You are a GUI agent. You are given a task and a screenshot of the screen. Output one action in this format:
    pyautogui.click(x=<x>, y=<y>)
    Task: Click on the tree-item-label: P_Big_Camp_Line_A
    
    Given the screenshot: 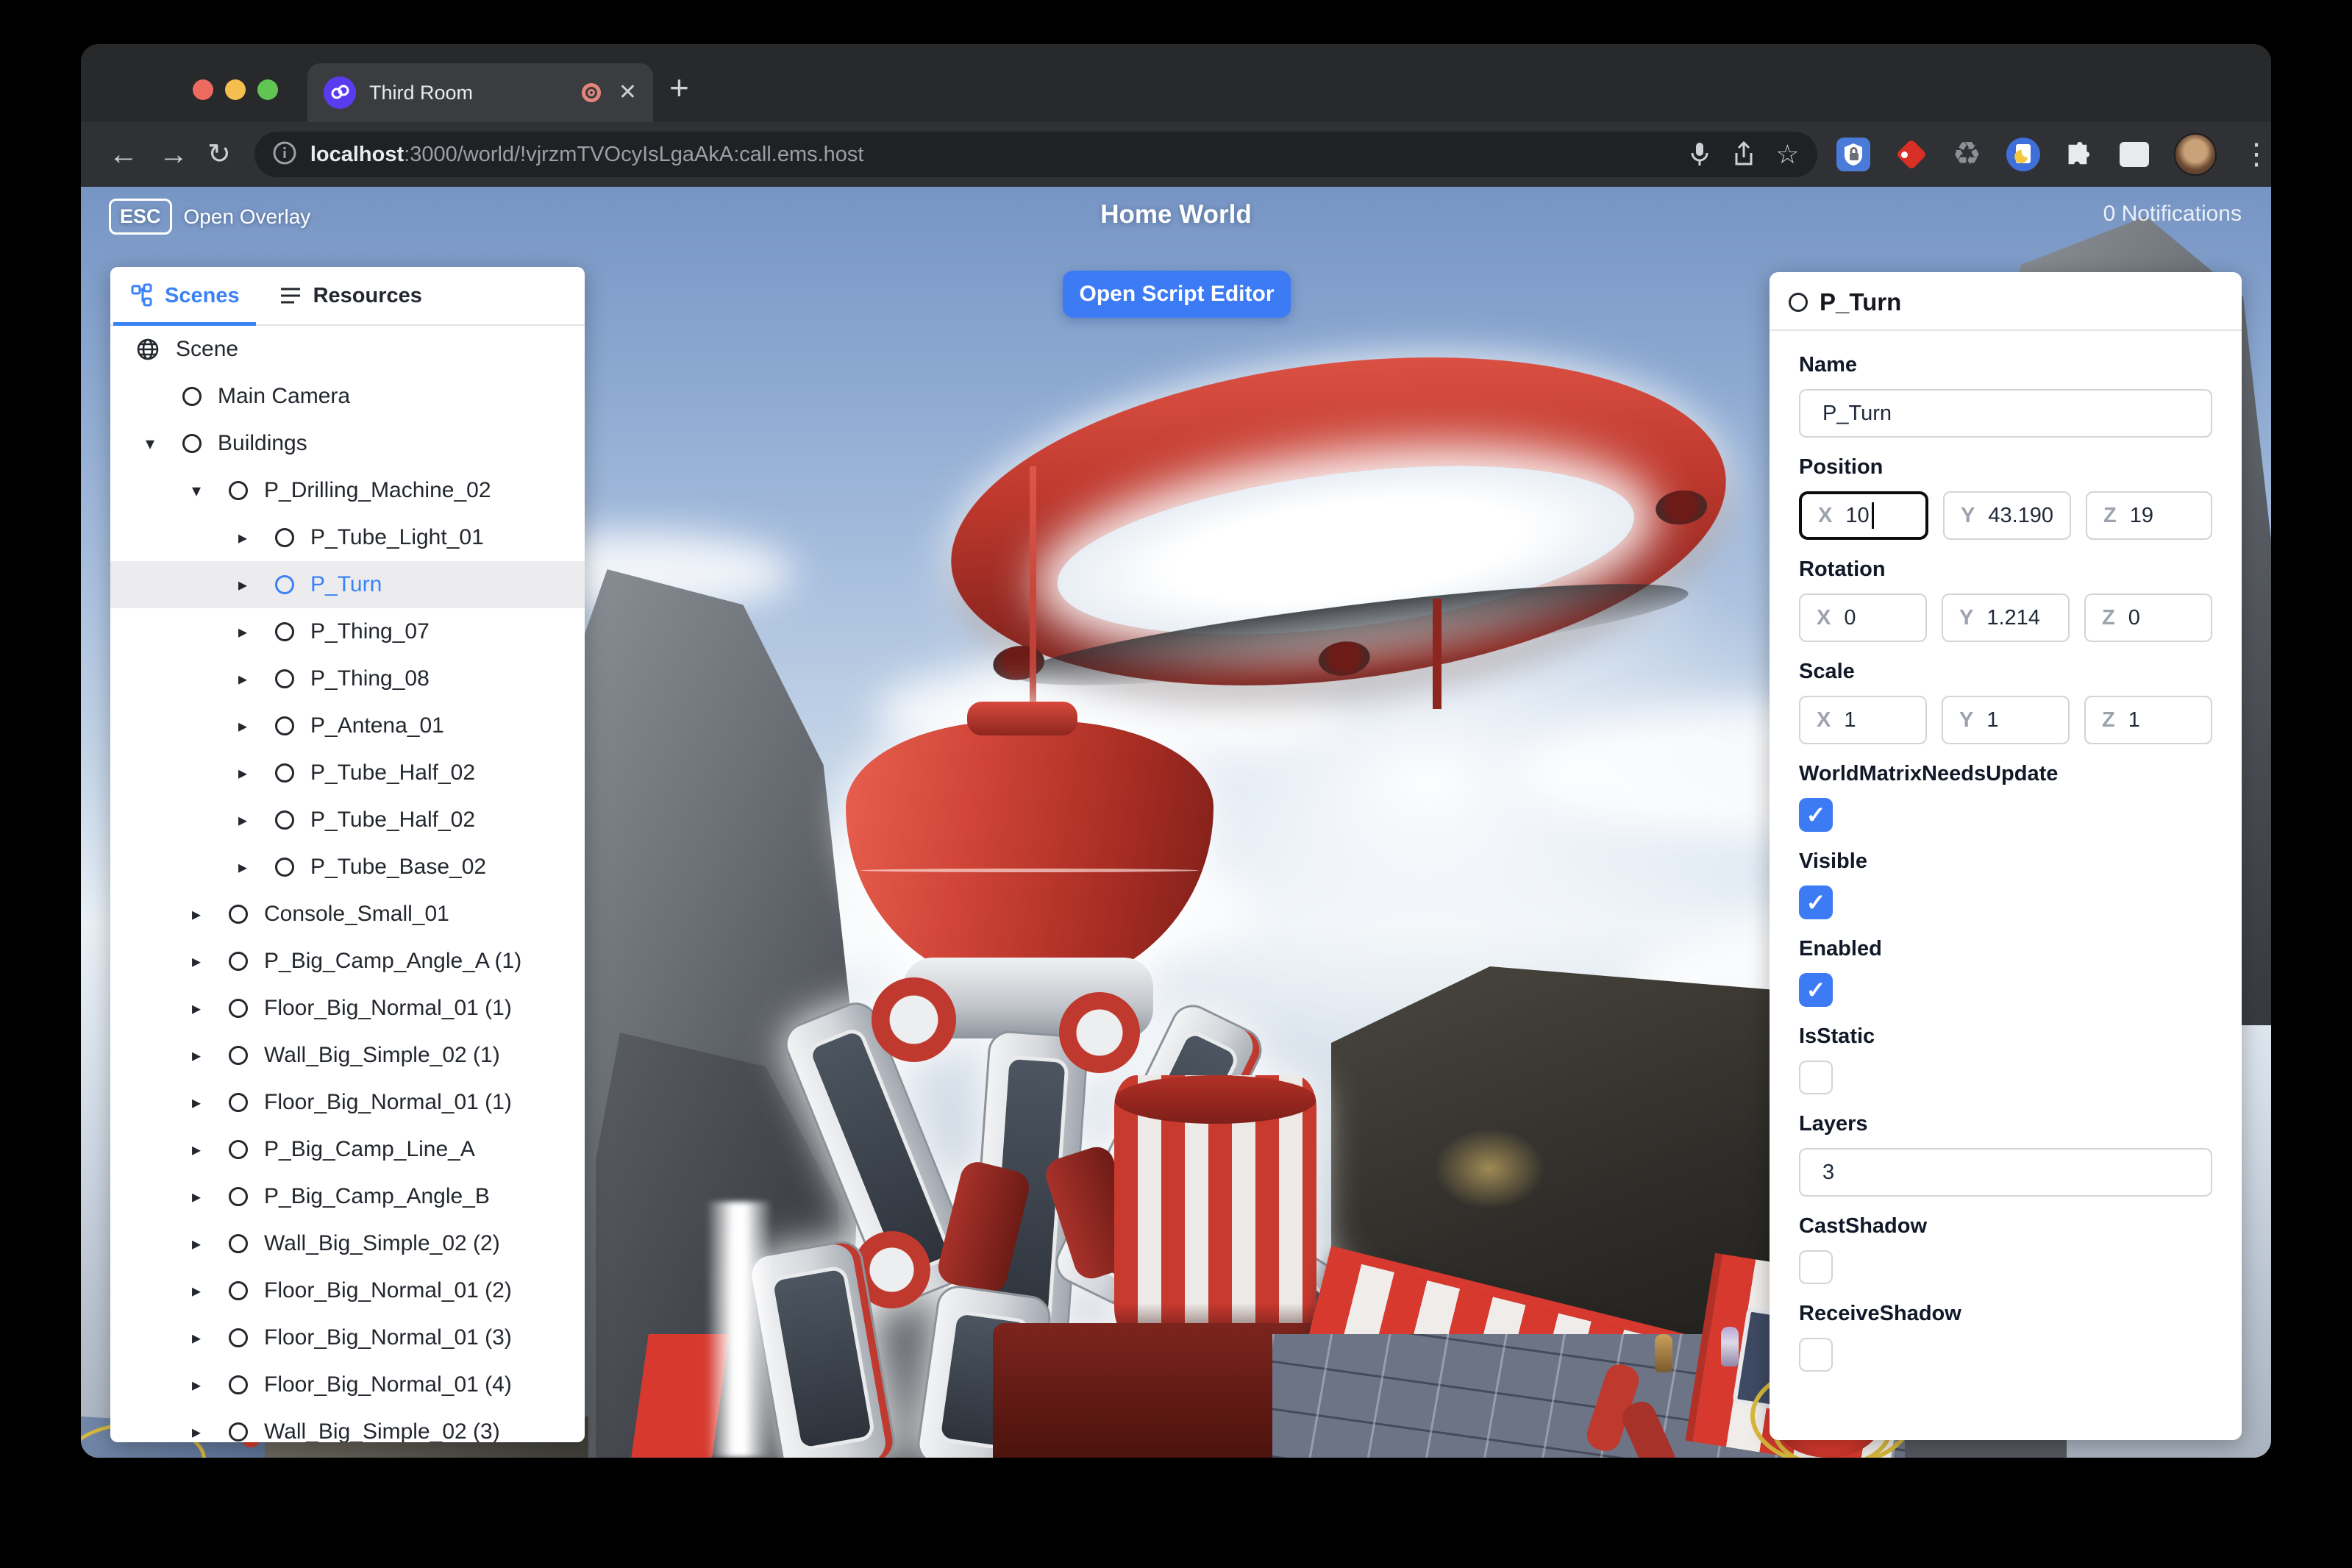 What is the action you would take?
    pyautogui.click(x=369, y=1149)
    